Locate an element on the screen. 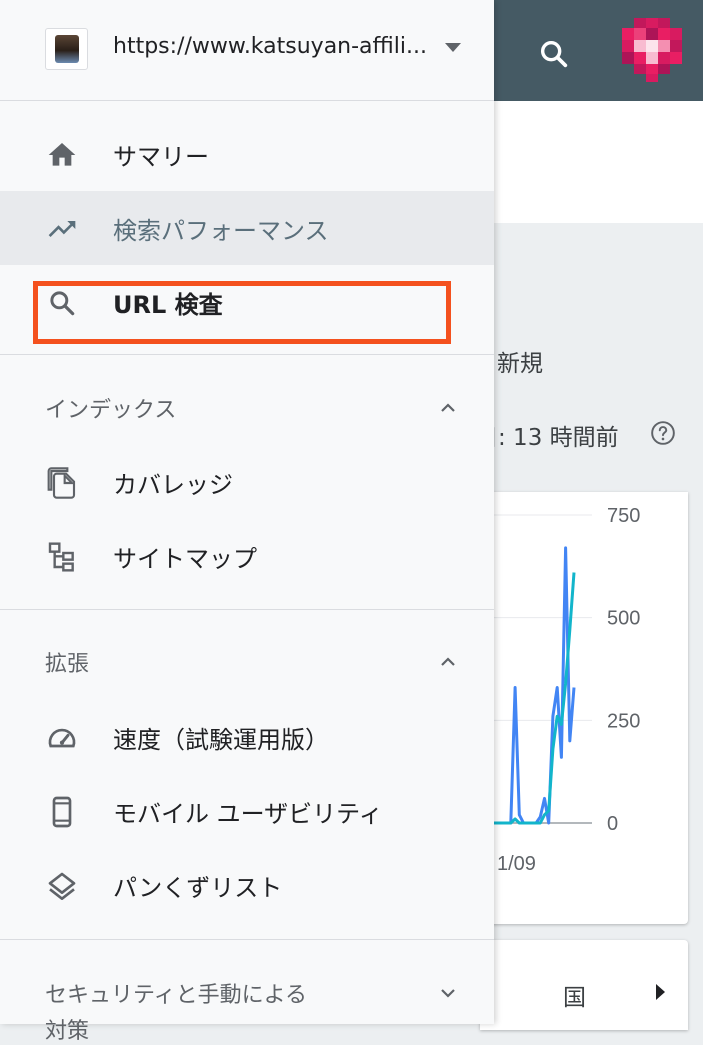 Image resolution: width=703 pixels, height=1045 pixels. nav-item-label: モバイル ユーザビリティ is located at coordinates (248, 814).